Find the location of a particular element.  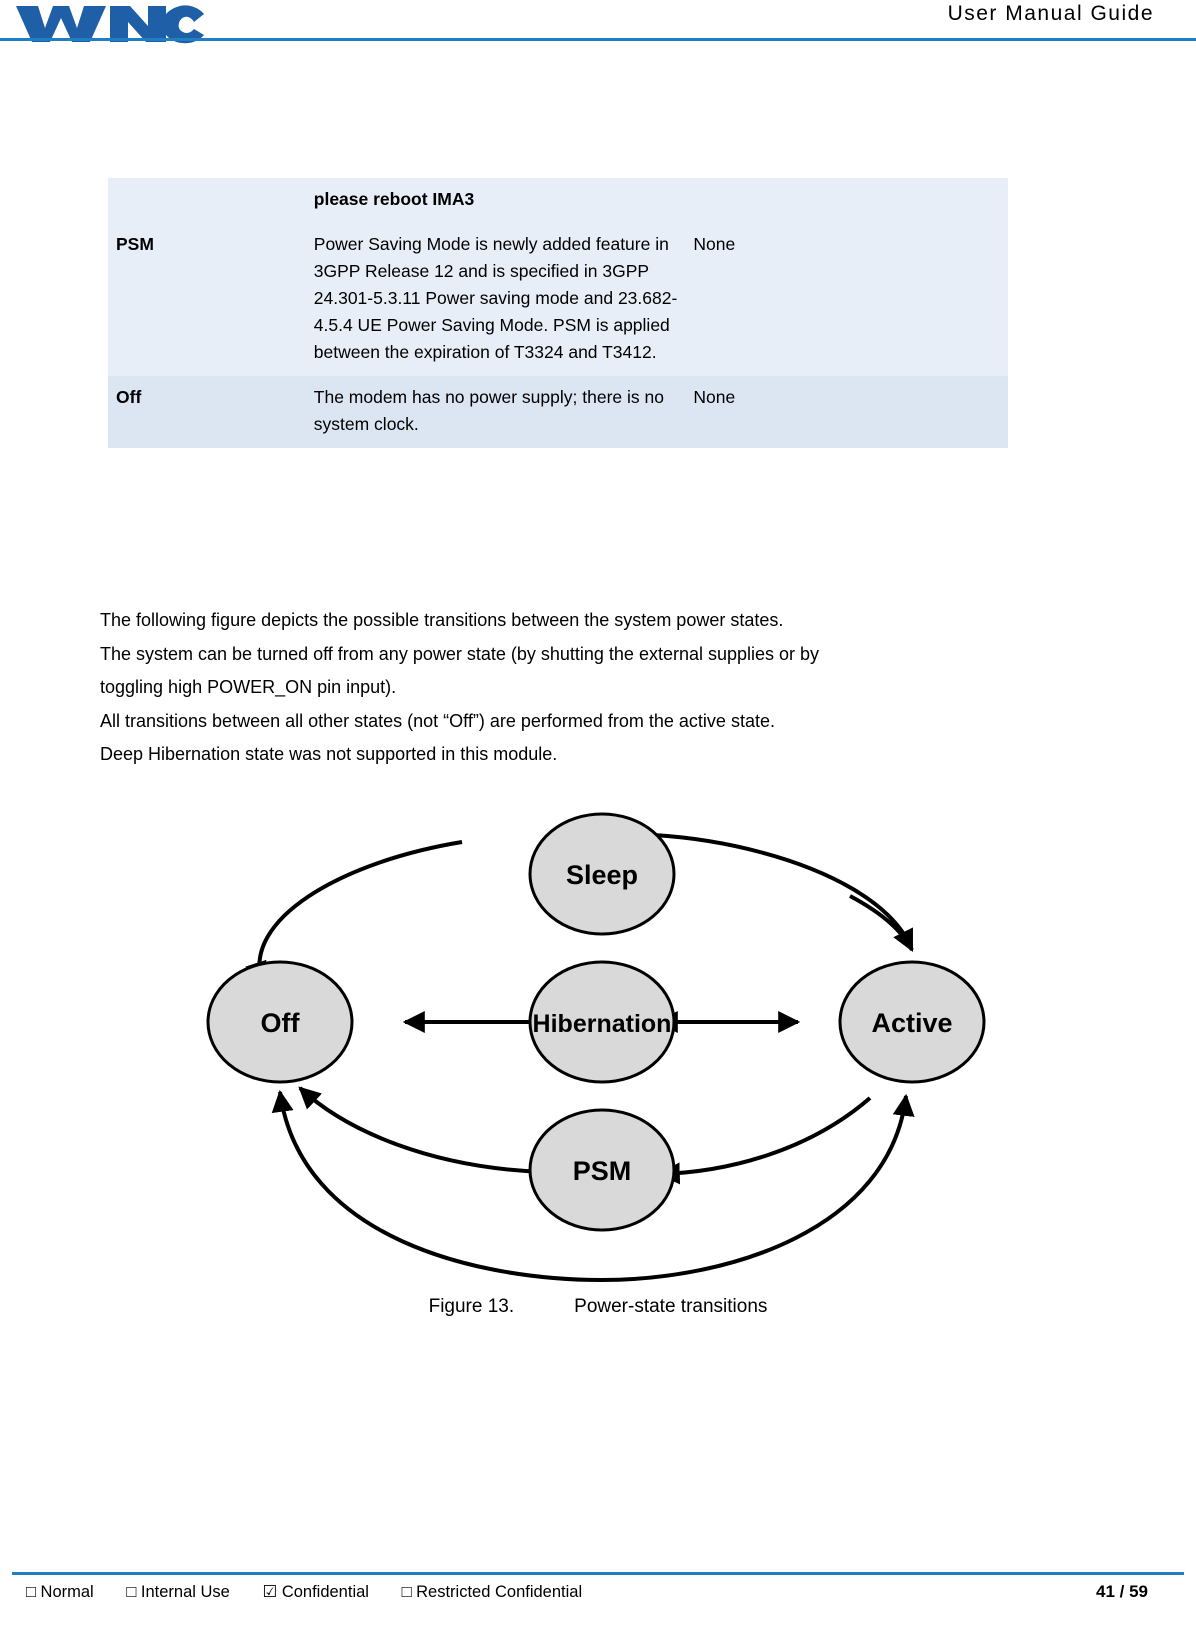

header-rule is located at coordinates (712, 39).